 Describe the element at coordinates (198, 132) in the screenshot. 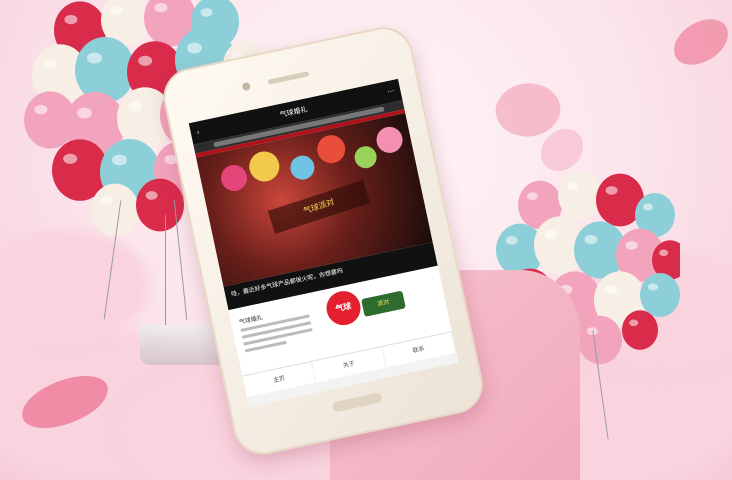

I see `back-icon: ‹` at that location.